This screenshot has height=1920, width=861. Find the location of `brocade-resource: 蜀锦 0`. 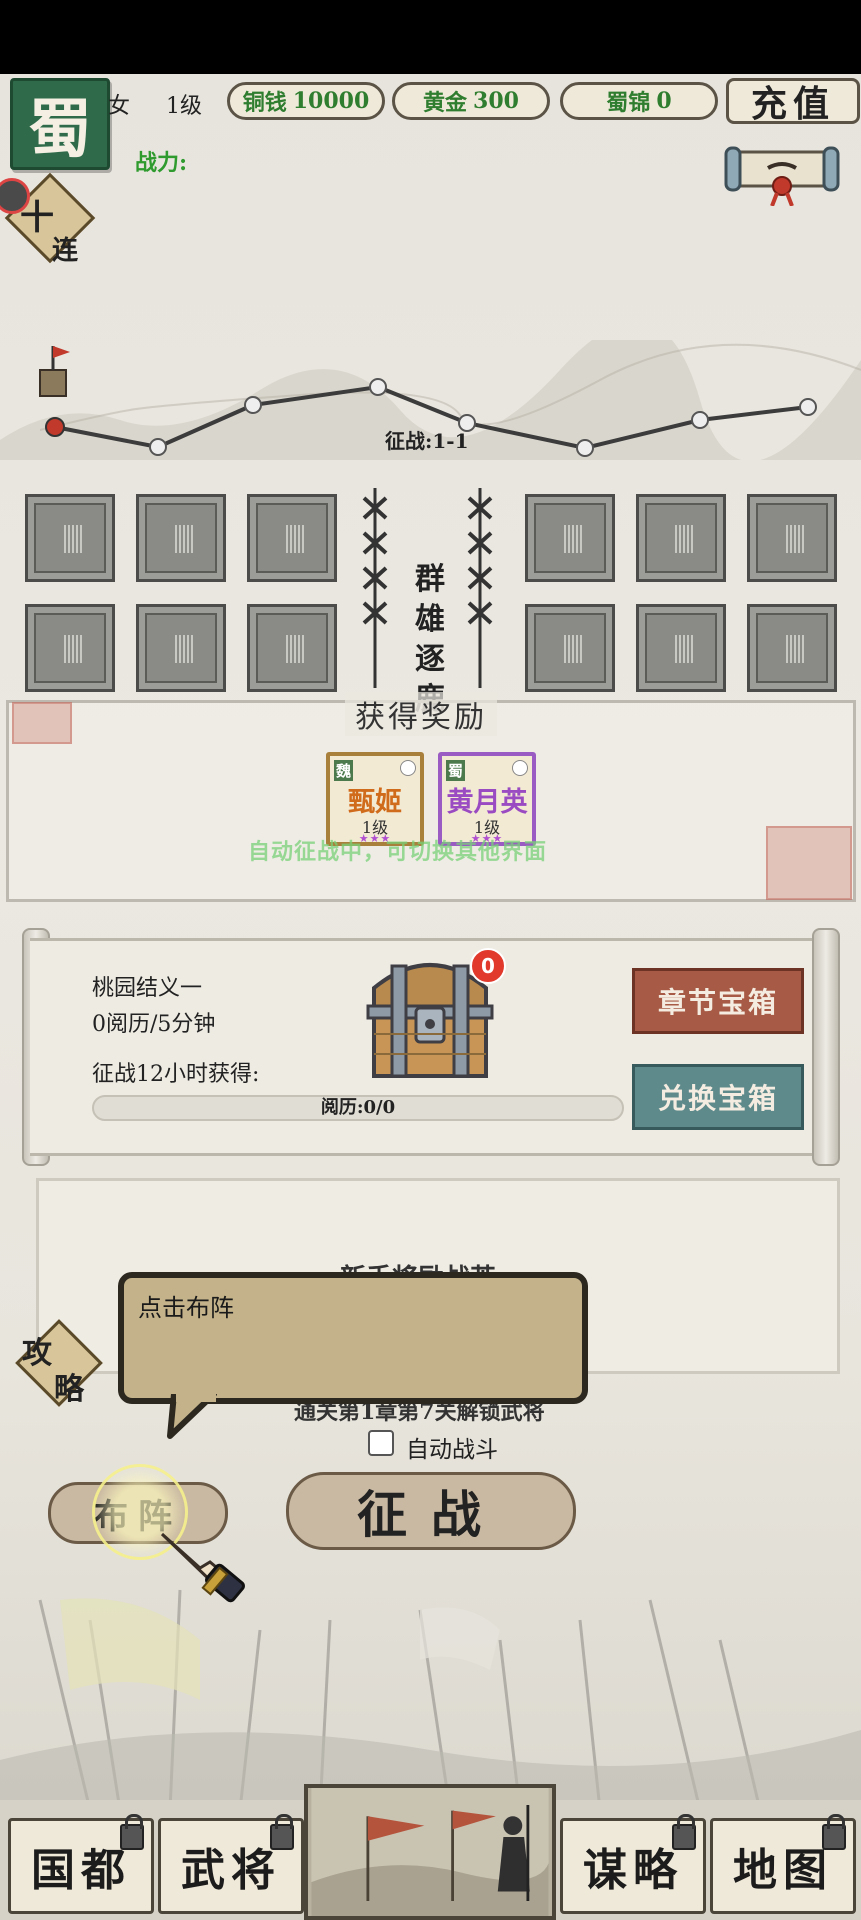

brocade-resource: 蜀锦 0 is located at coordinates (639, 101).